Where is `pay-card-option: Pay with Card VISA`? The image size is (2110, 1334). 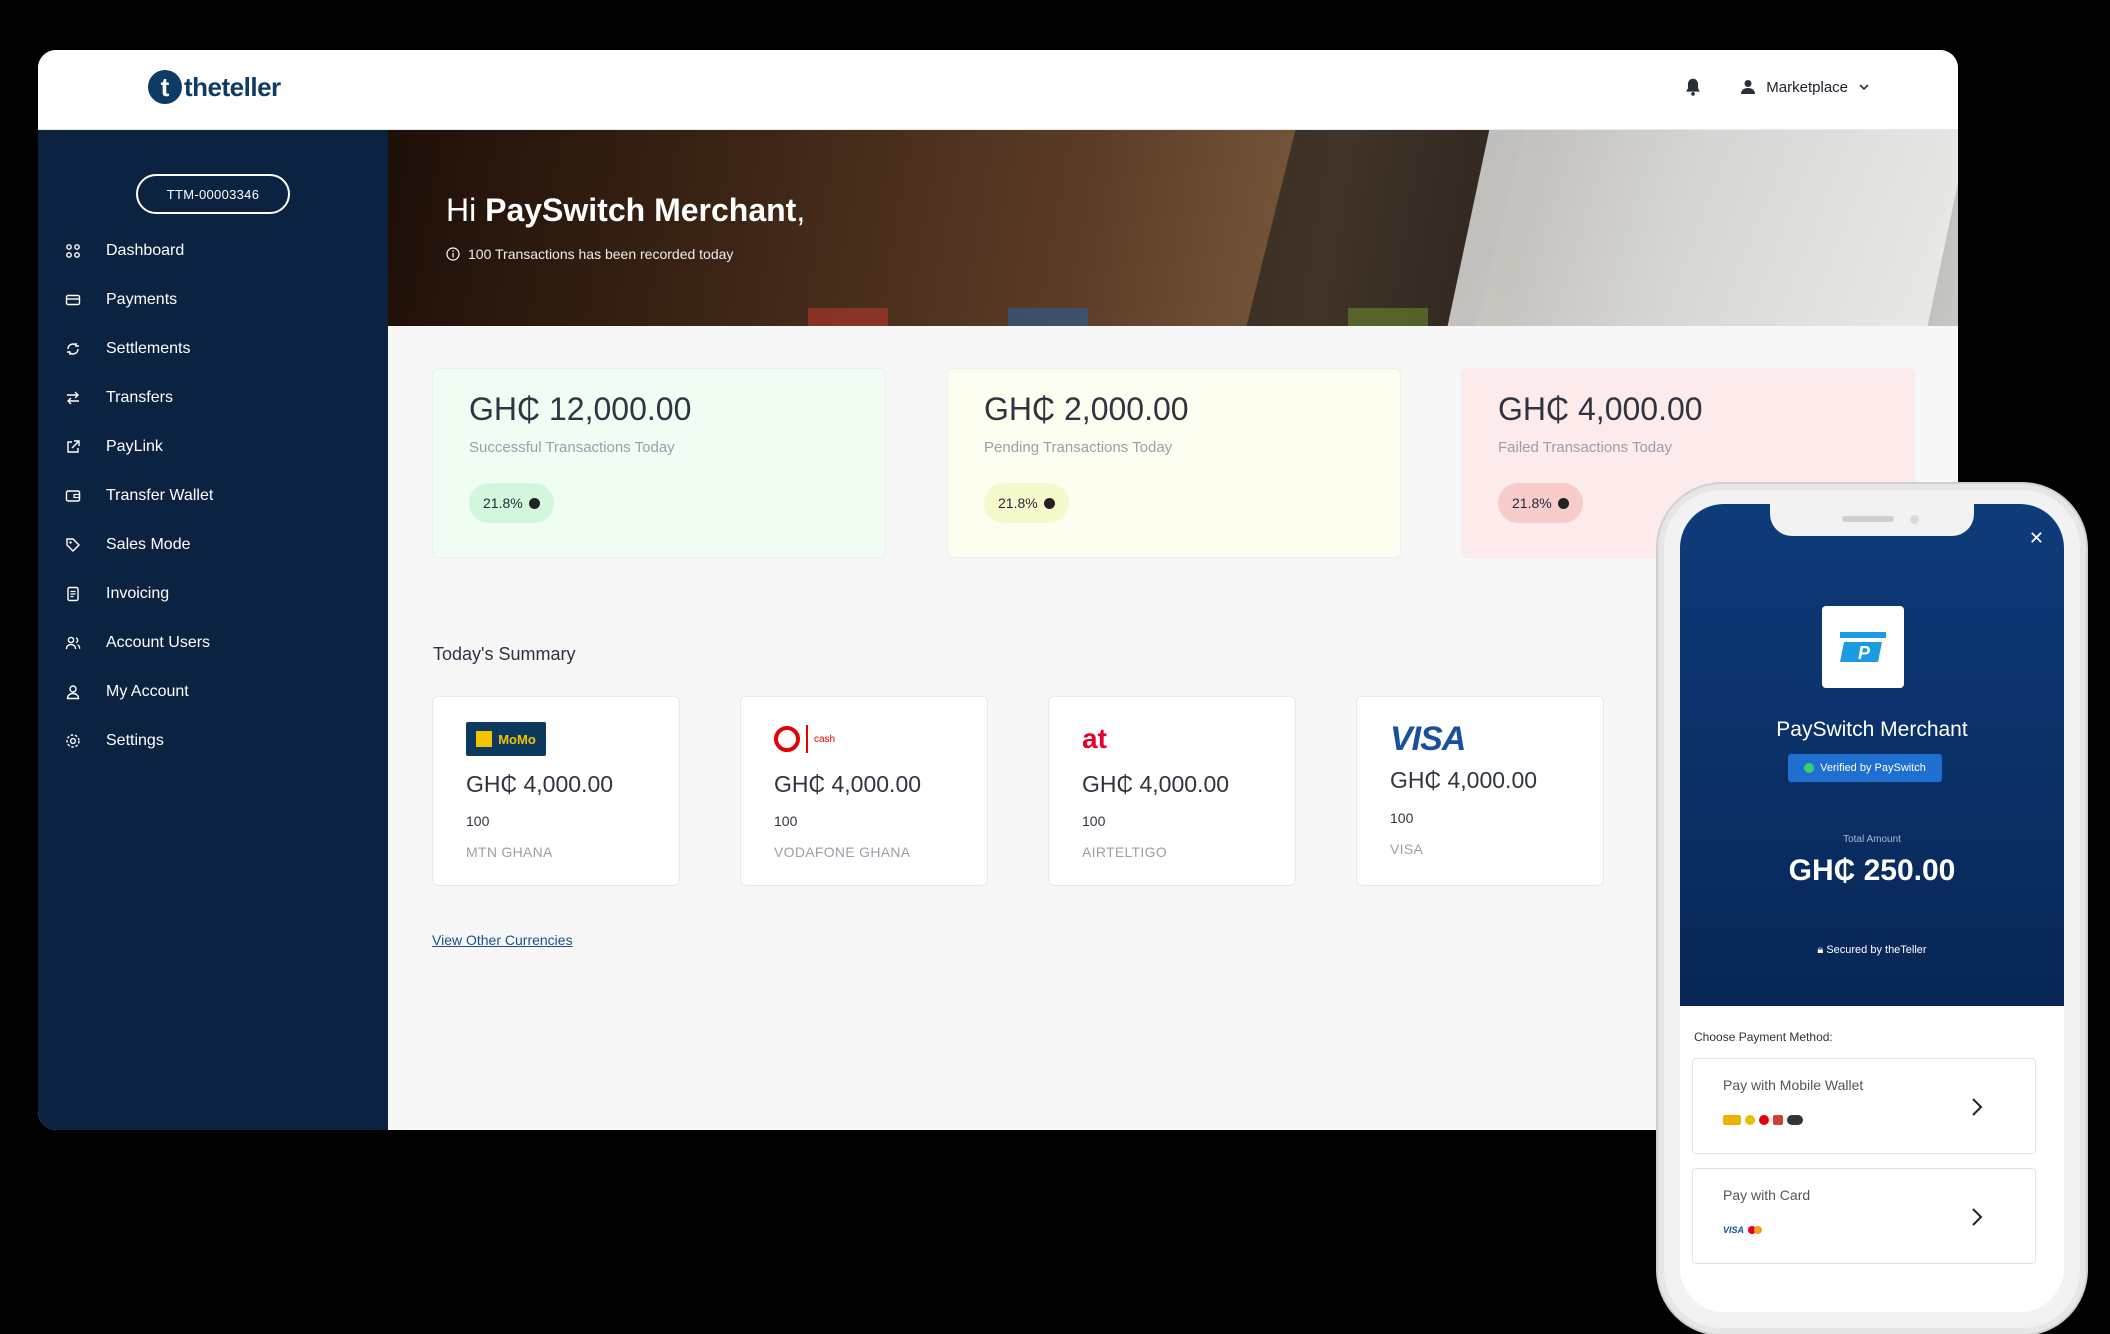
pay-card-option: Pay with Card VISA is located at coordinates (1864, 1216).